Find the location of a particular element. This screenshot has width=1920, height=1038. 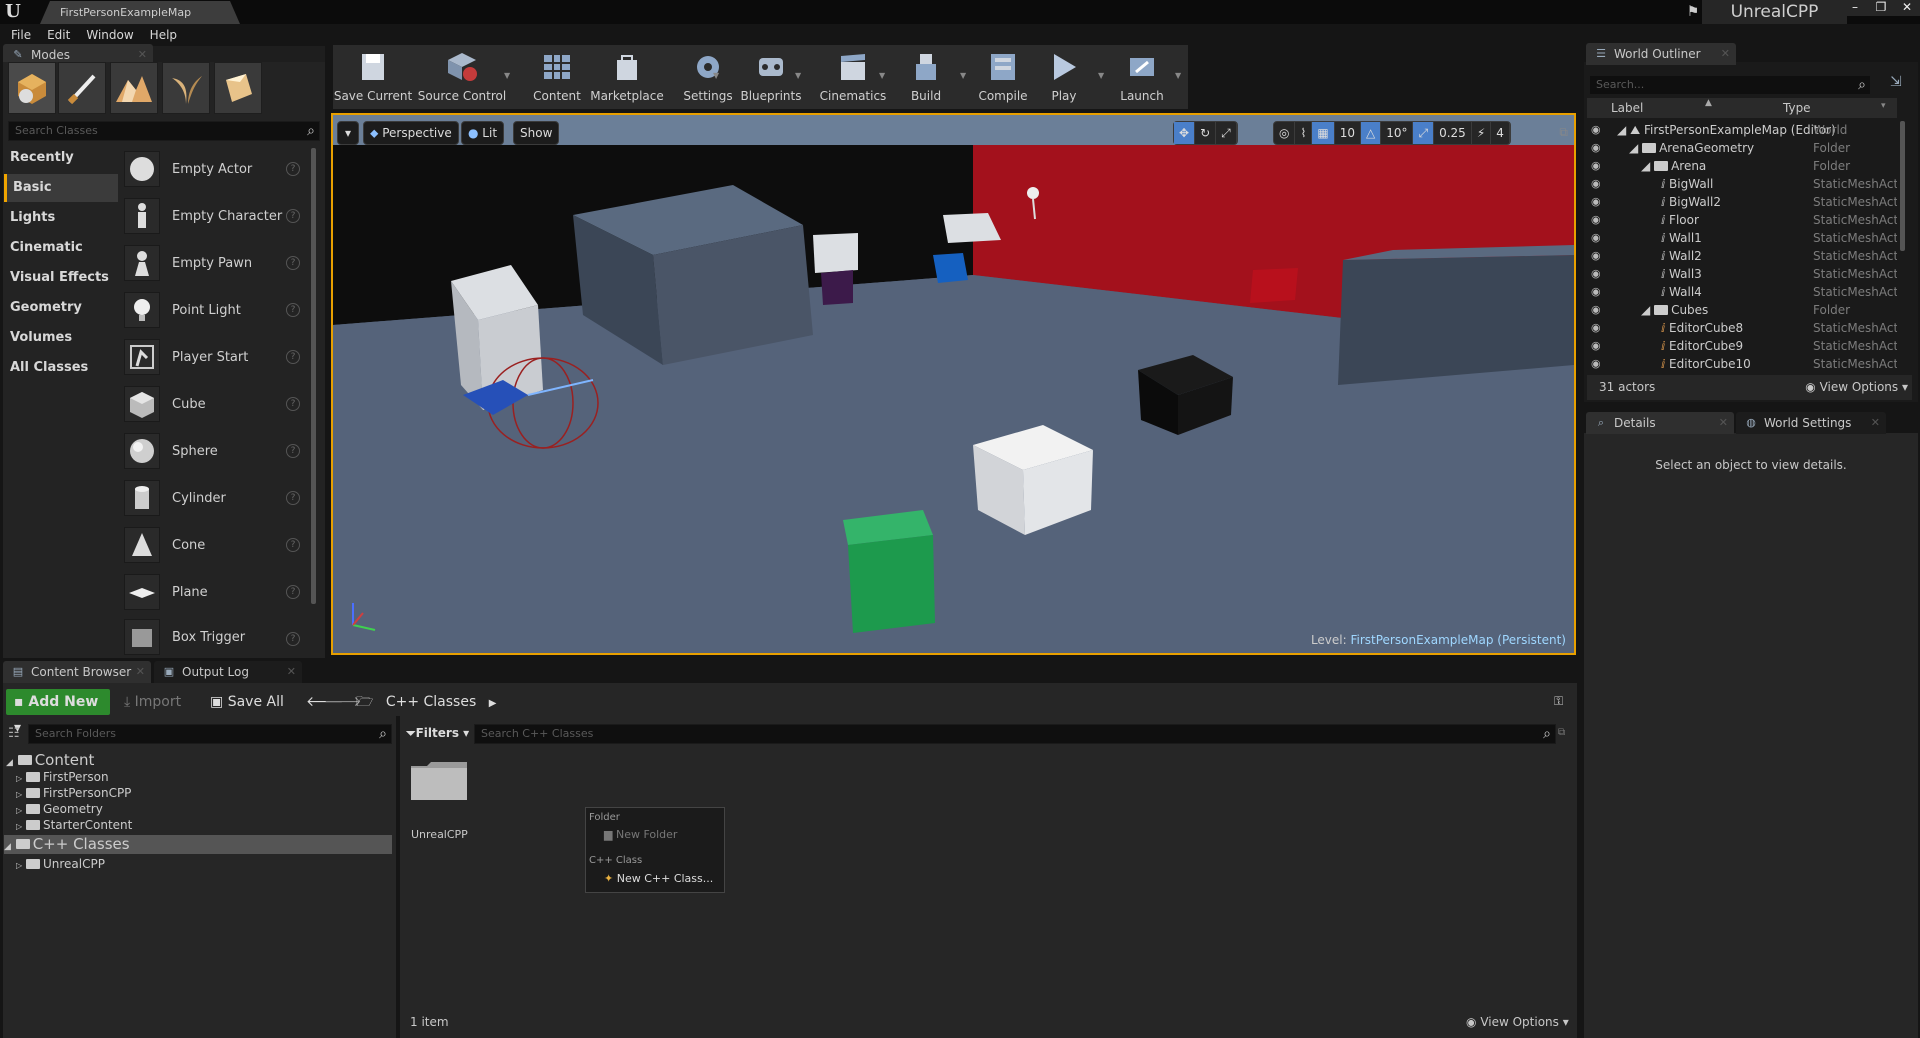

tab-details: ⌕ Details ✕ is located at coordinates (1660, 423).